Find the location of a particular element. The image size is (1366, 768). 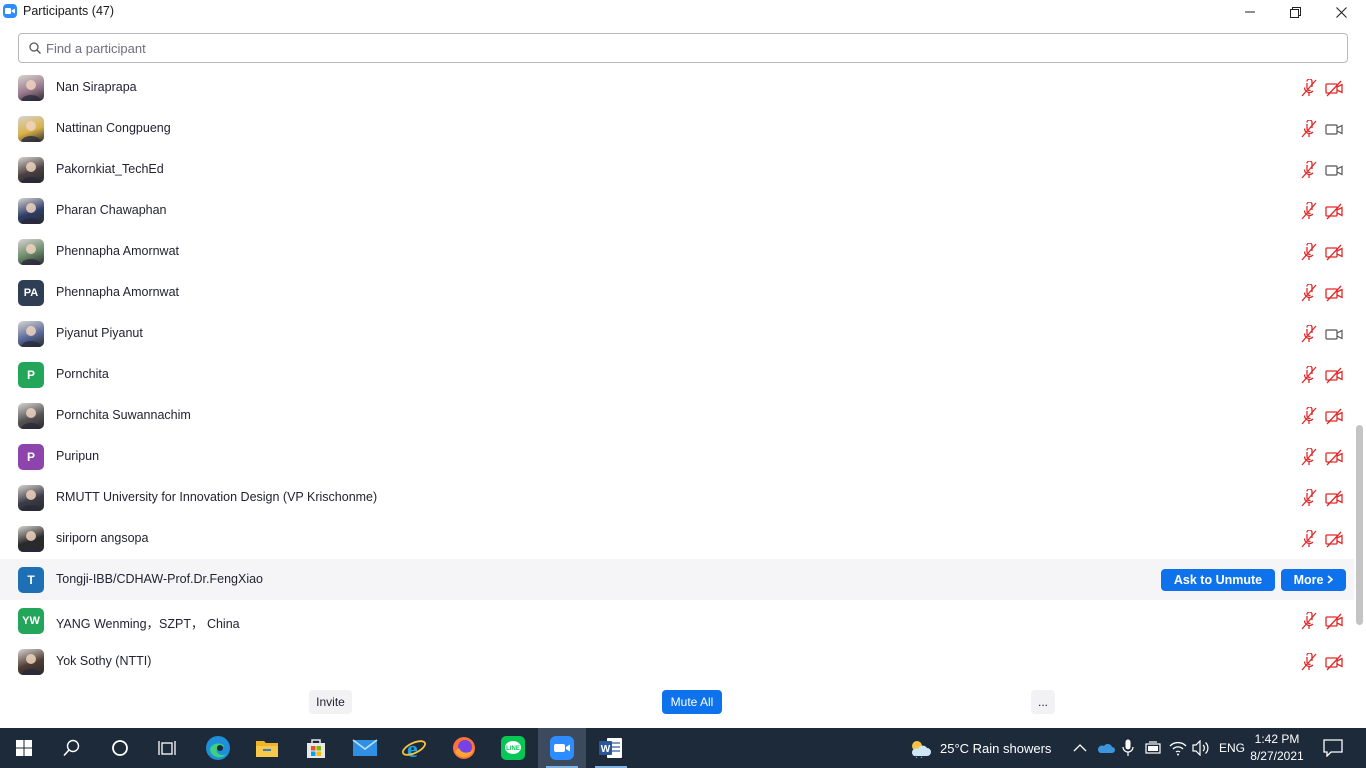

line-app: LINE is located at coordinates (513, 748).